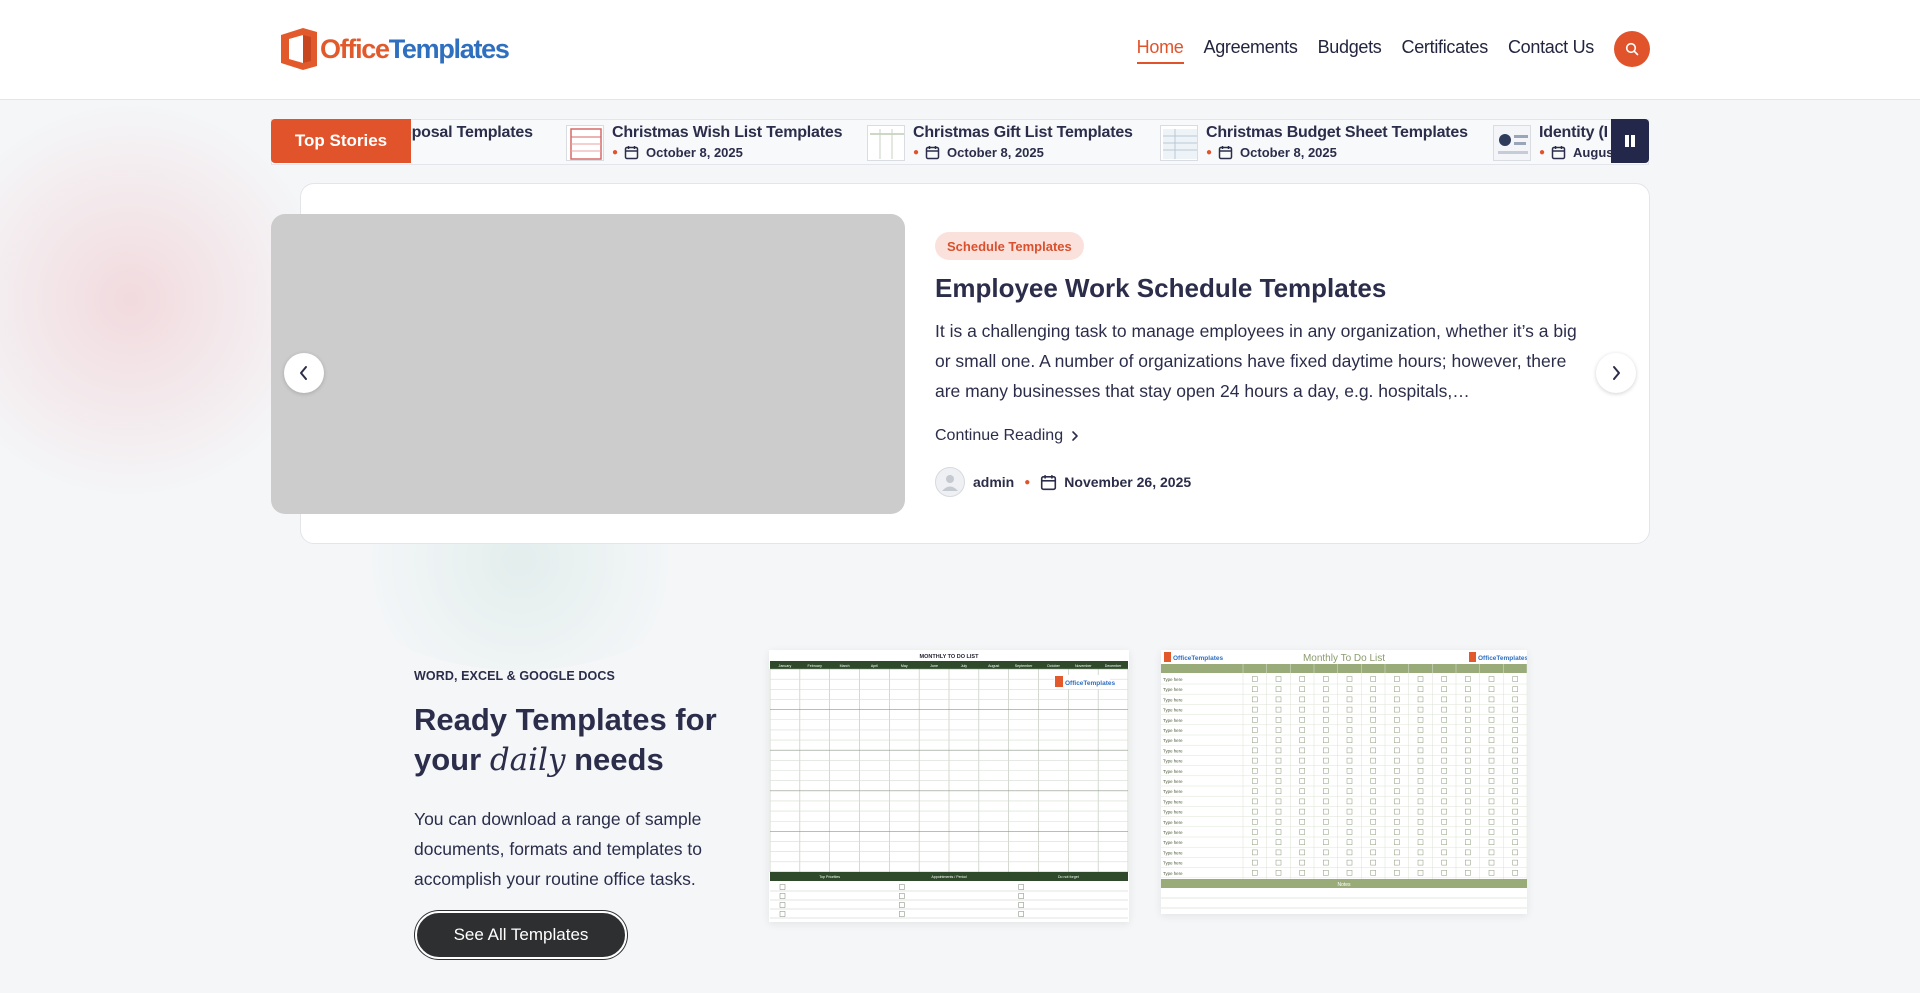 This screenshot has width=1920, height=993. Describe the element at coordinates (467, 133) in the screenshot. I see `ticker-item-title: oposal Templates` at that location.